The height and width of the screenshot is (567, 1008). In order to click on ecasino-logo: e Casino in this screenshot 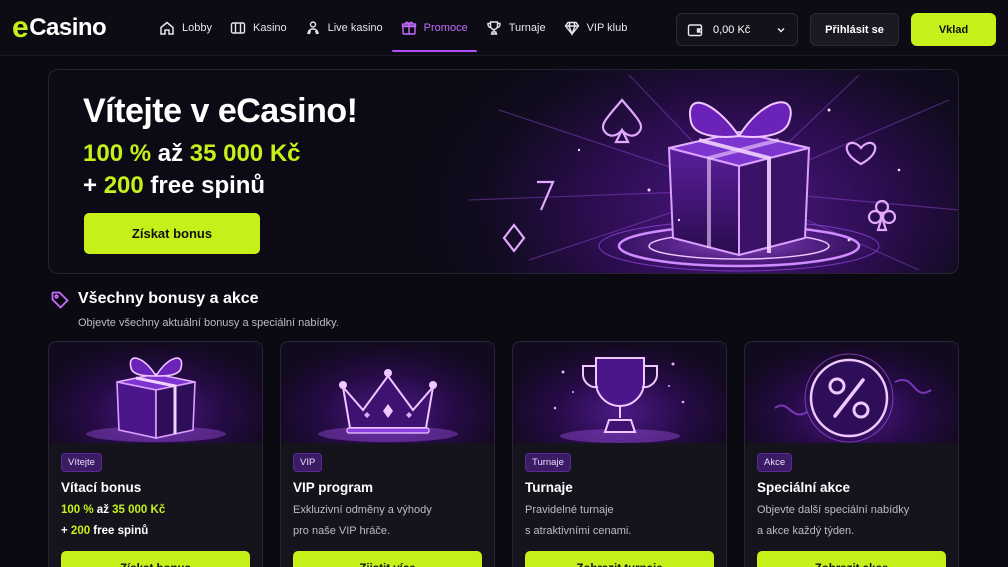, I will do `click(59, 27)`.